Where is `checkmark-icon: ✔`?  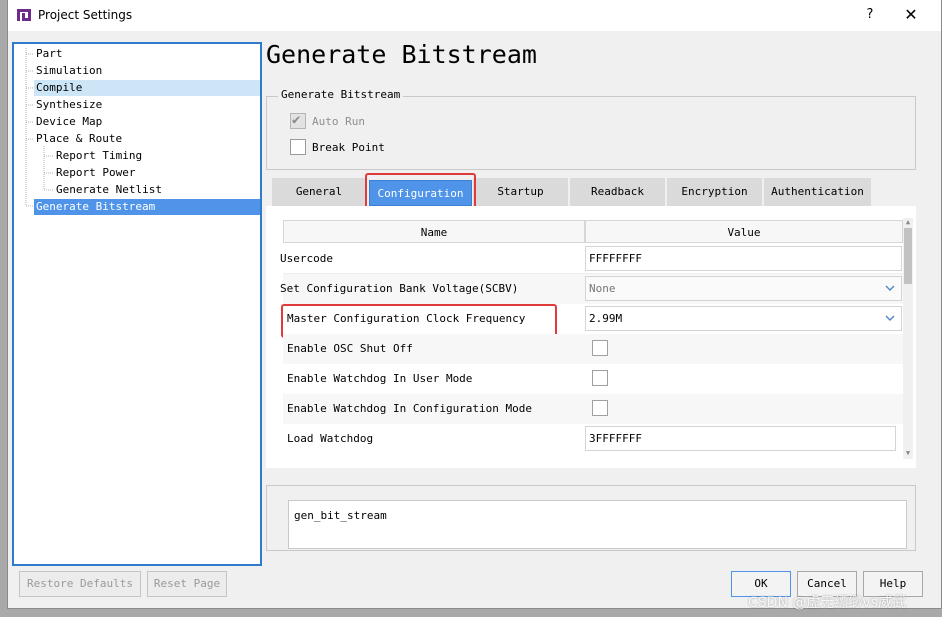 checkmark-icon: ✔ is located at coordinates (296, 120).